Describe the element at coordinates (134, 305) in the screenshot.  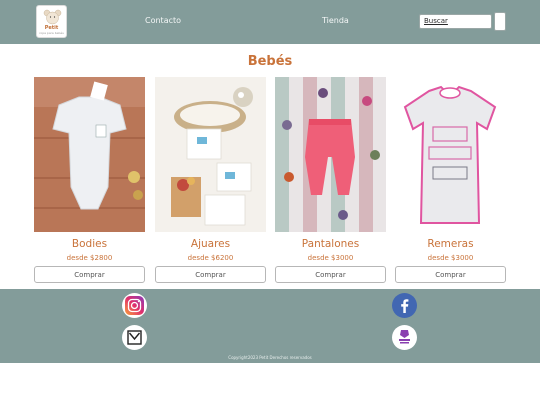
I see `instagram-icon` at that location.